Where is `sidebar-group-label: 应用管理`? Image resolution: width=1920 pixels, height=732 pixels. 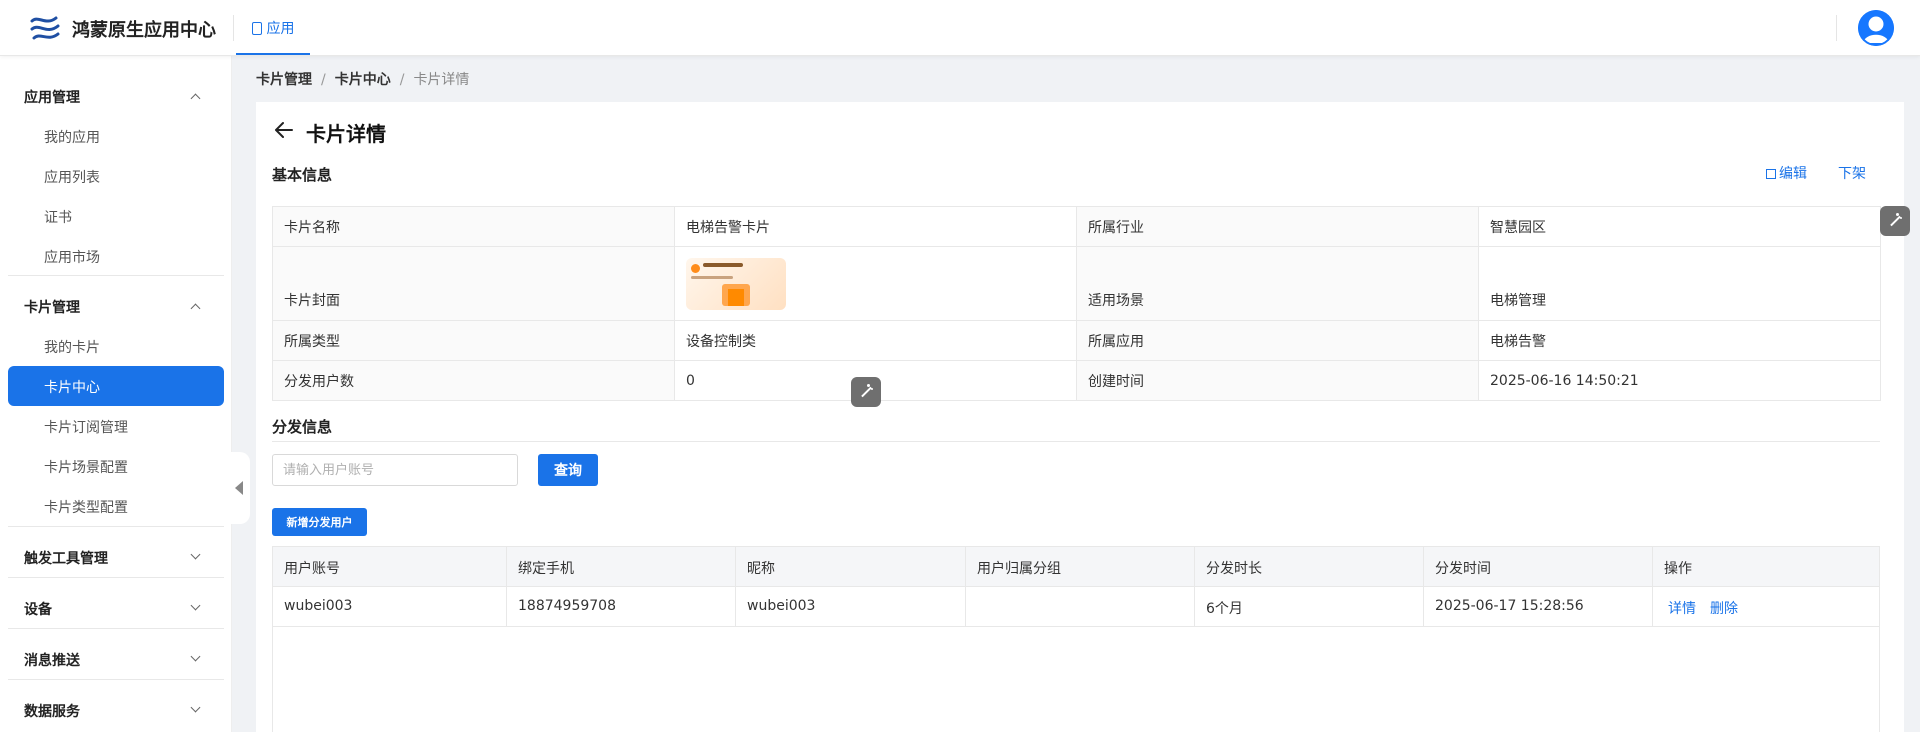 sidebar-group-label: 应用管理 is located at coordinates (52, 98).